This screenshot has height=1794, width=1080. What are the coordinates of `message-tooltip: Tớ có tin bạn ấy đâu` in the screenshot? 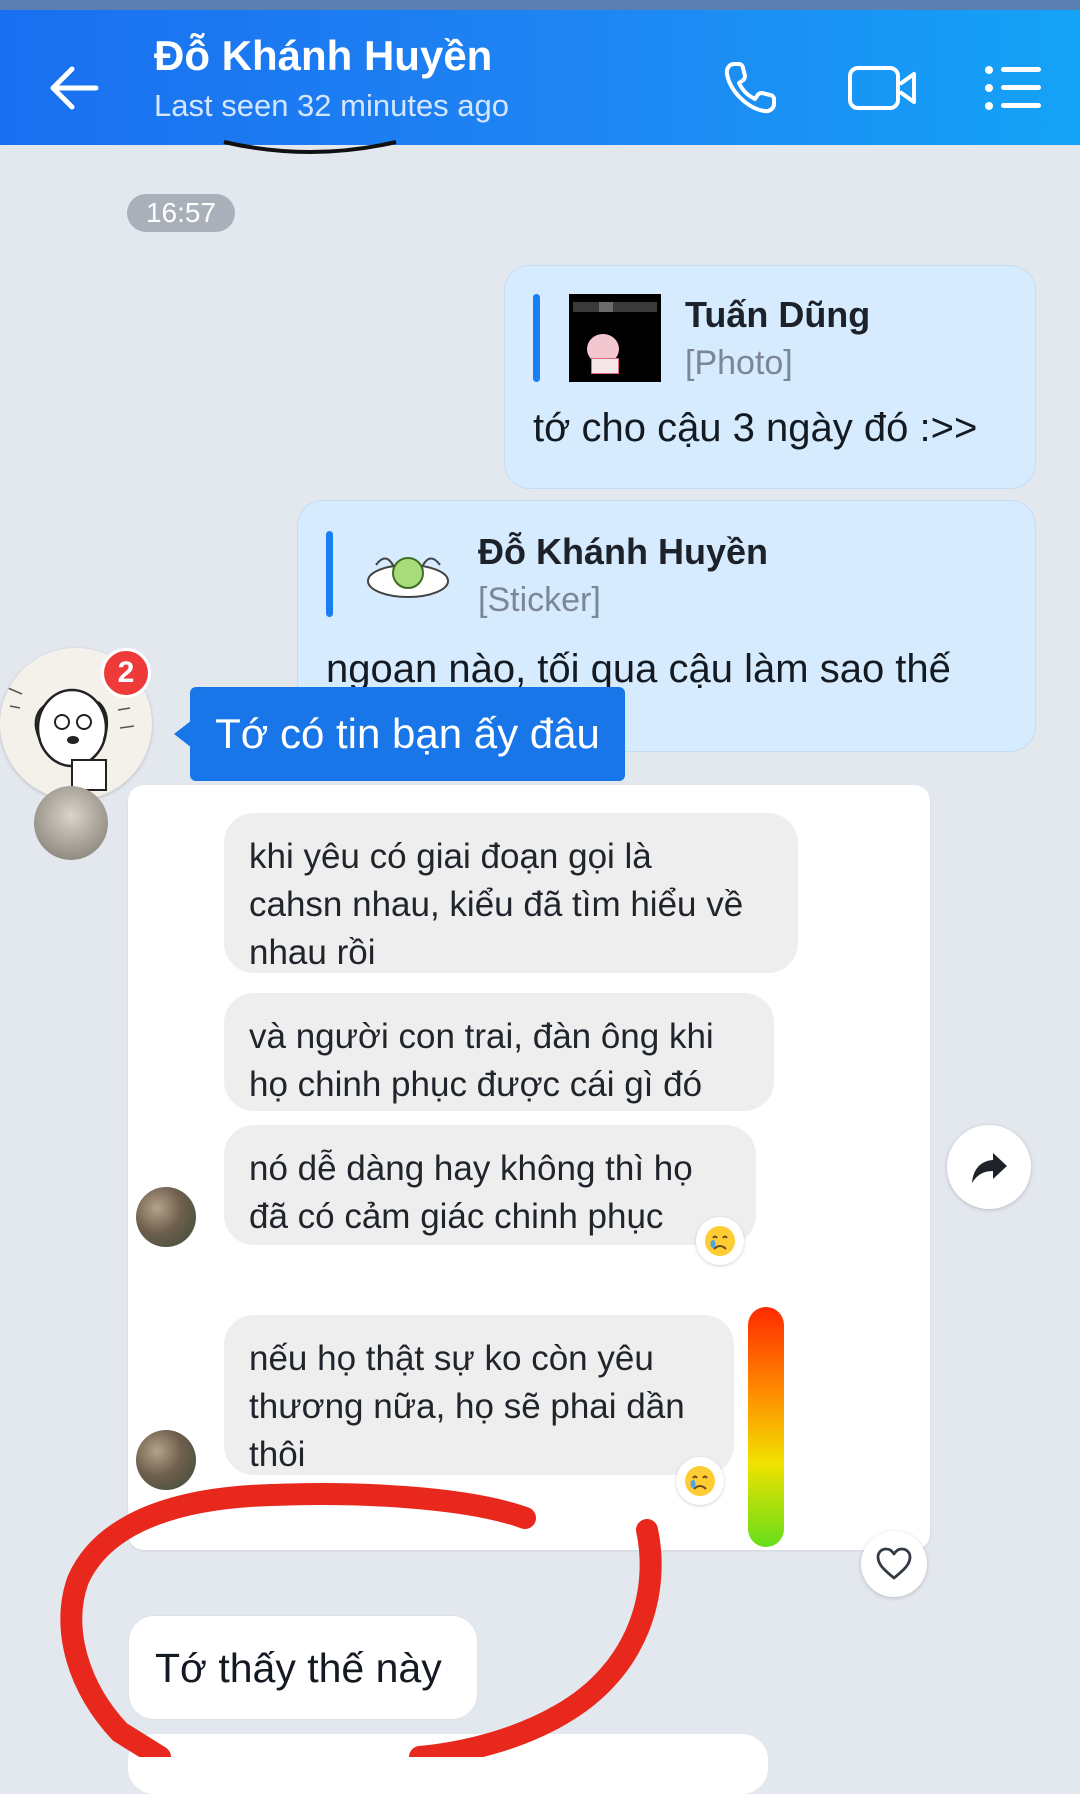 It's located at (407, 734).